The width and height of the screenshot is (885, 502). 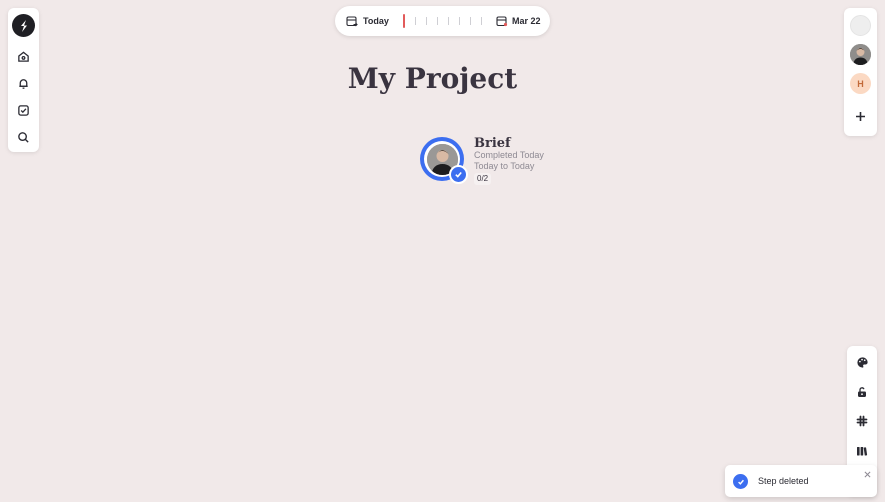 I want to click on slack-icon, so click(x=862, y=421).